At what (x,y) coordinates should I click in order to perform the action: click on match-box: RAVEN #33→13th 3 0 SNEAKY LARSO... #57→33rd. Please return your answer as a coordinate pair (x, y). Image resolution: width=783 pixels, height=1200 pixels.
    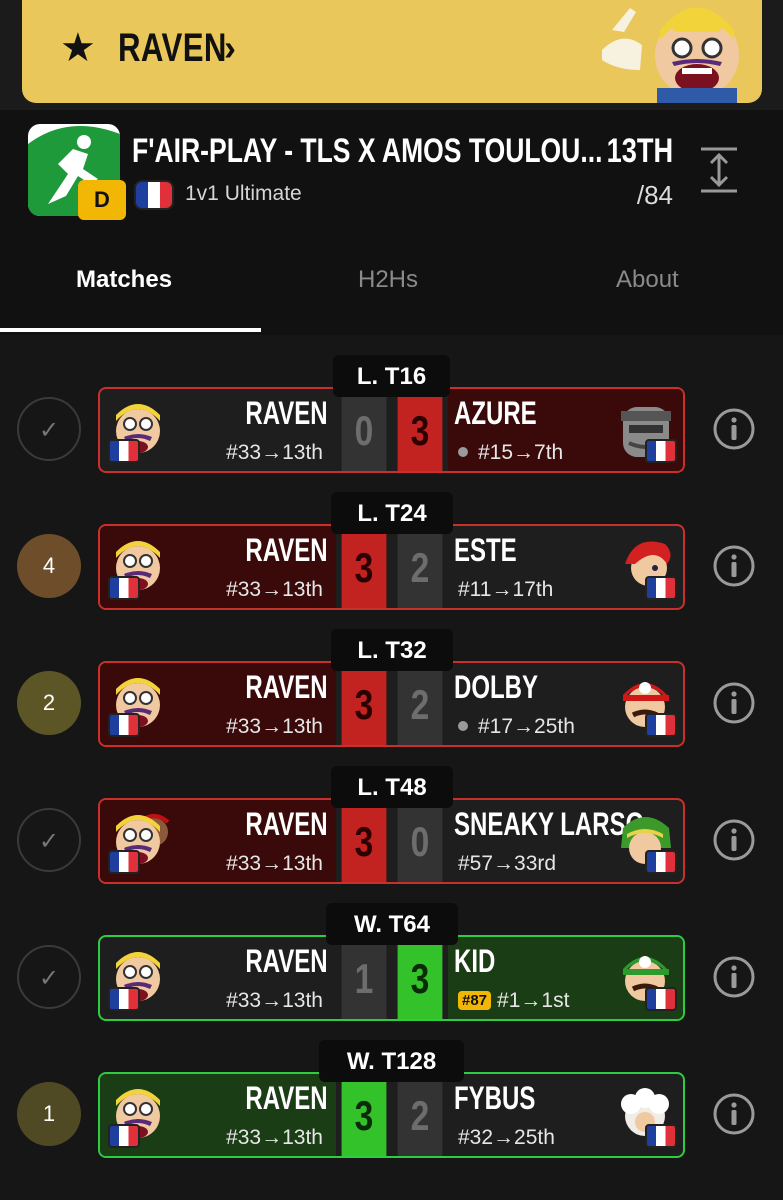
    Looking at the image, I should click on (391, 841).